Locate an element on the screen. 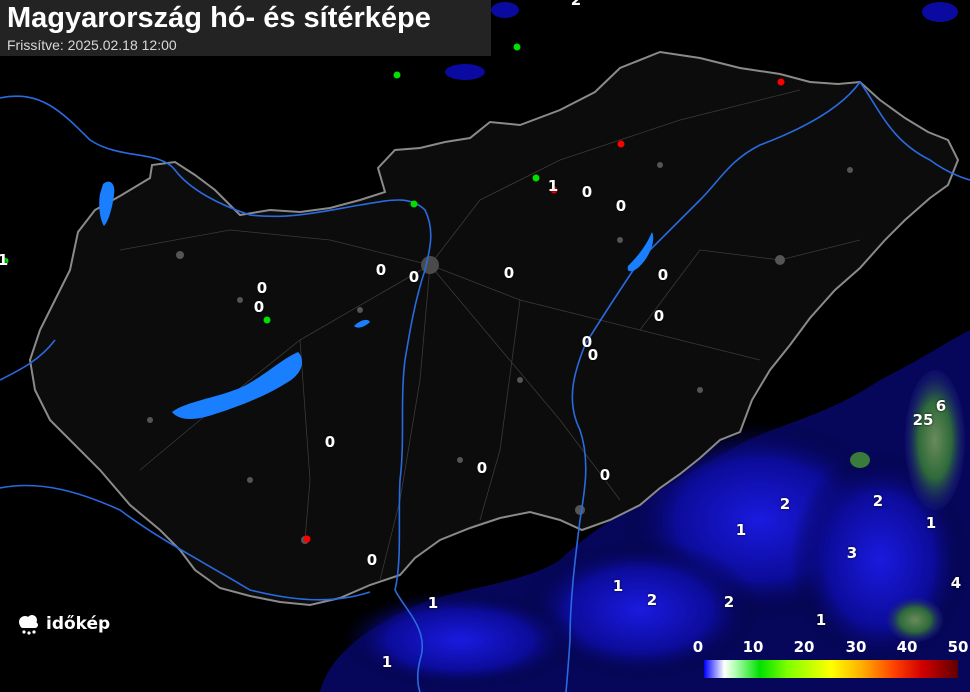 Image resolution: width=970 pixels, height=692 pixels. snow-depth-legend: 0 10 20 30 40 50 is located at coordinates (829, 658).